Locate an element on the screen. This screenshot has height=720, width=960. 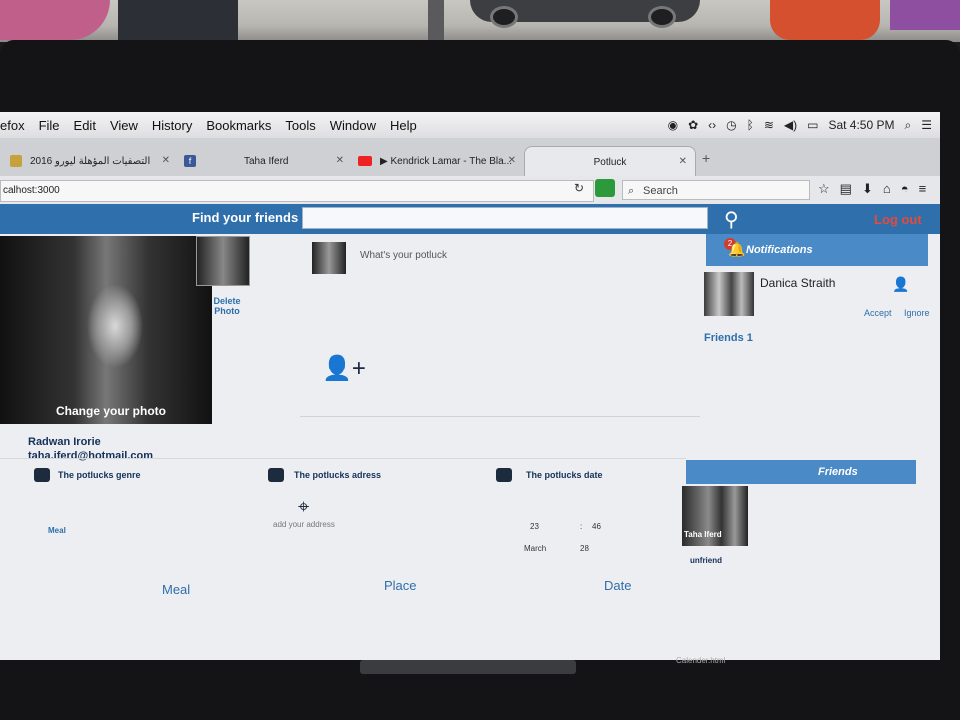
tab-meal: Meal is located at coordinates (176, 589).